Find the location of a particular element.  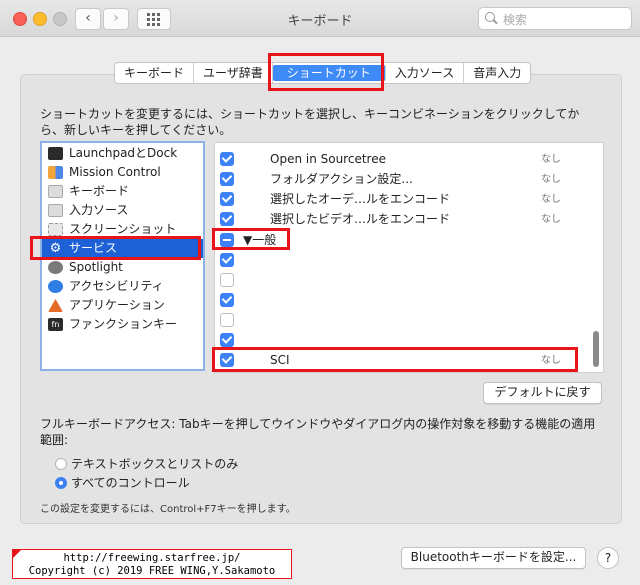

search-placeholder: 検索 is located at coordinates (515, 20).